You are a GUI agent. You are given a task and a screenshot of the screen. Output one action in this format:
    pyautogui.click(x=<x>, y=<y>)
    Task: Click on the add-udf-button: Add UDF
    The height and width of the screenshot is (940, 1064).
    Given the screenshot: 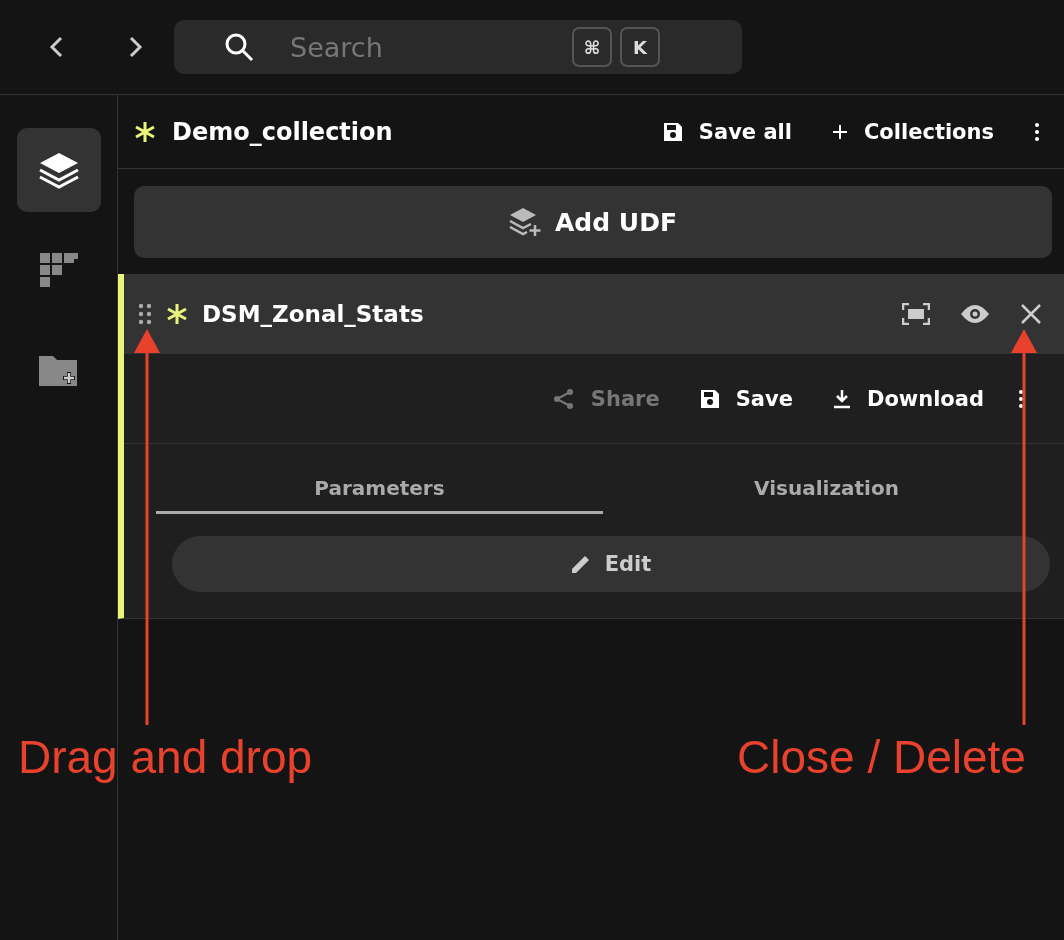 What is the action you would take?
    pyautogui.click(x=593, y=222)
    